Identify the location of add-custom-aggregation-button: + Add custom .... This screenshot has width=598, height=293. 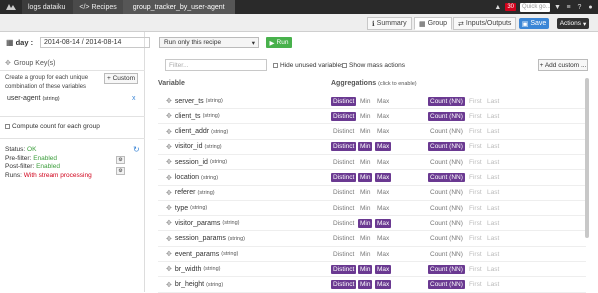
(563, 65).